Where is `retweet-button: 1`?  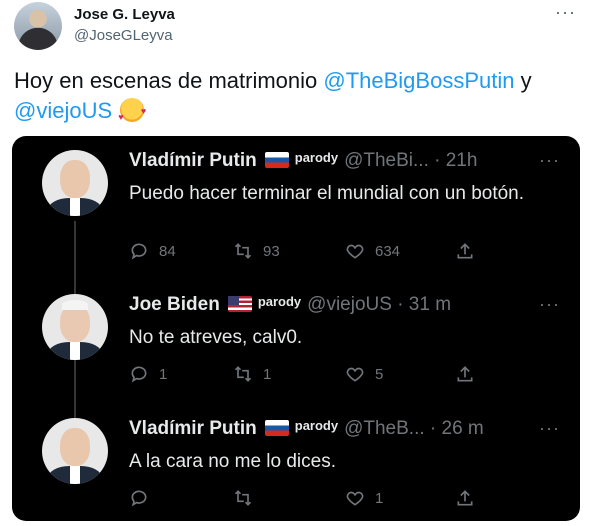
retweet-button: 1 is located at coordinates (252, 374).